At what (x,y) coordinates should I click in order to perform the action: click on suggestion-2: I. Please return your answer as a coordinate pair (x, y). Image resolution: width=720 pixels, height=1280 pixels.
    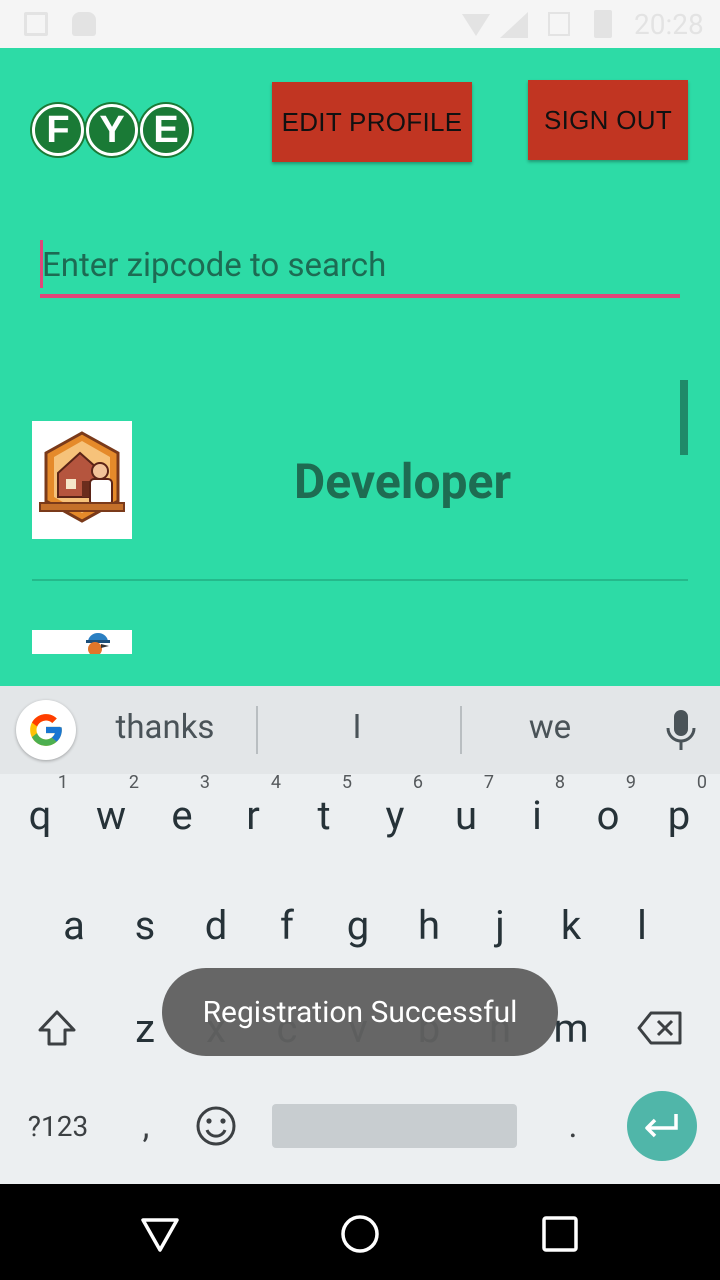
    Looking at the image, I should click on (357, 727).